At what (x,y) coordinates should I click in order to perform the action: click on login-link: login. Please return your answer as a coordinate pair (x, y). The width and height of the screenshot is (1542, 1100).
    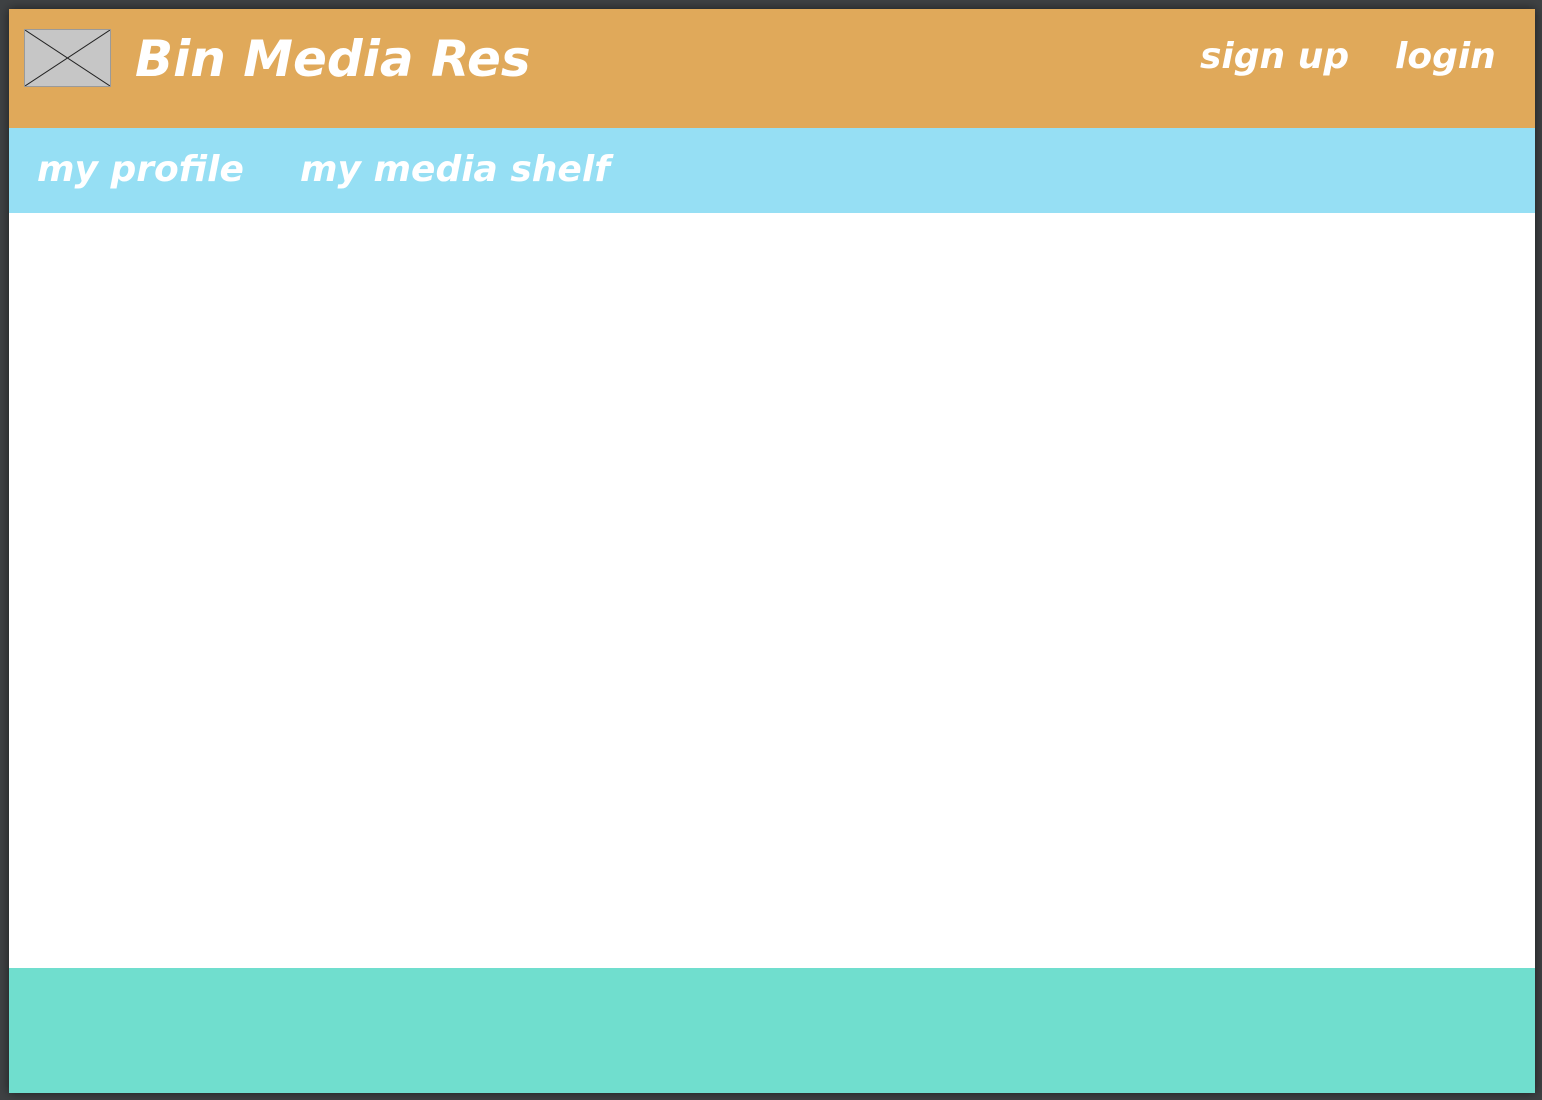
    Looking at the image, I should click on (1445, 57).